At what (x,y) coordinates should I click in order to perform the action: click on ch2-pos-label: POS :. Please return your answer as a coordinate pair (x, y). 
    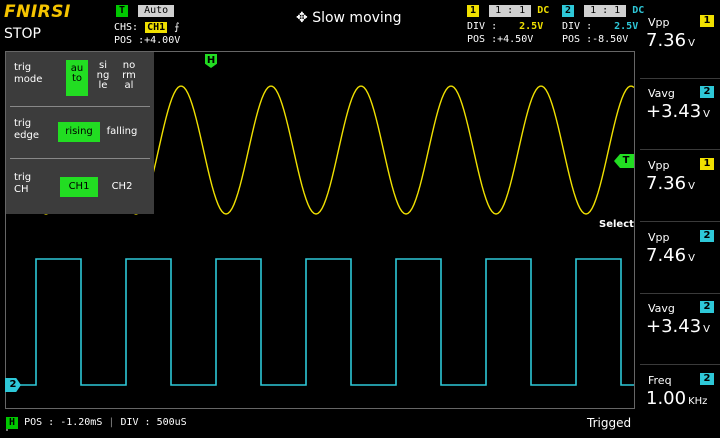
    Looking at the image, I should click on (577, 39).